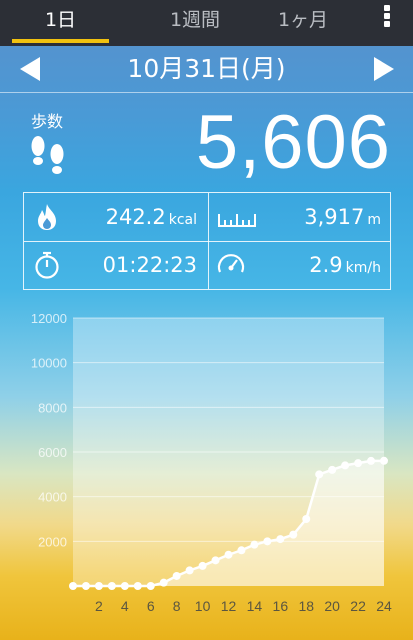 This screenshot has height=640, width=413. I want to click on speed-cell: 2.9 km/h, so click(299, 265).